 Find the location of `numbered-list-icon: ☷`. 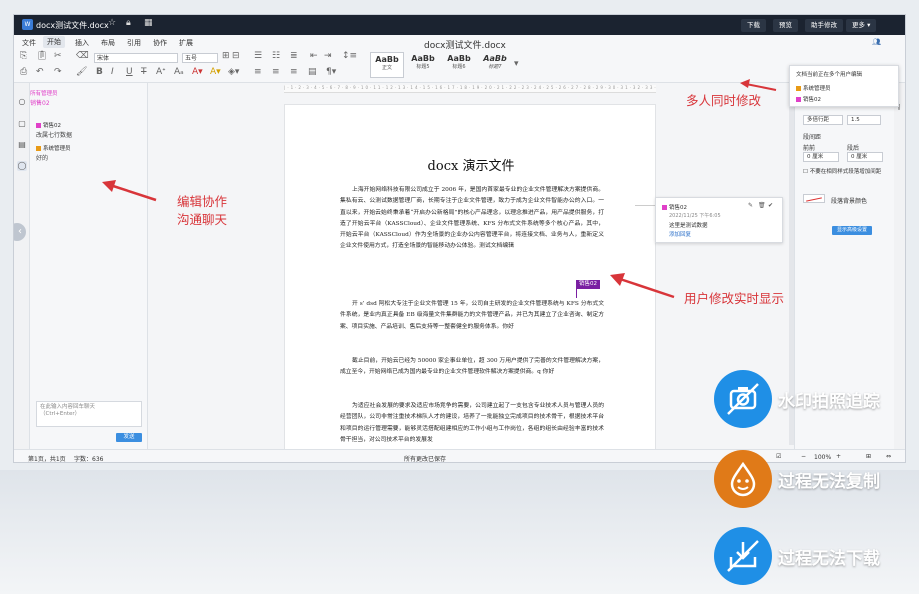

numbered-list-icon: ☷ is located at coordinates (276, 56).